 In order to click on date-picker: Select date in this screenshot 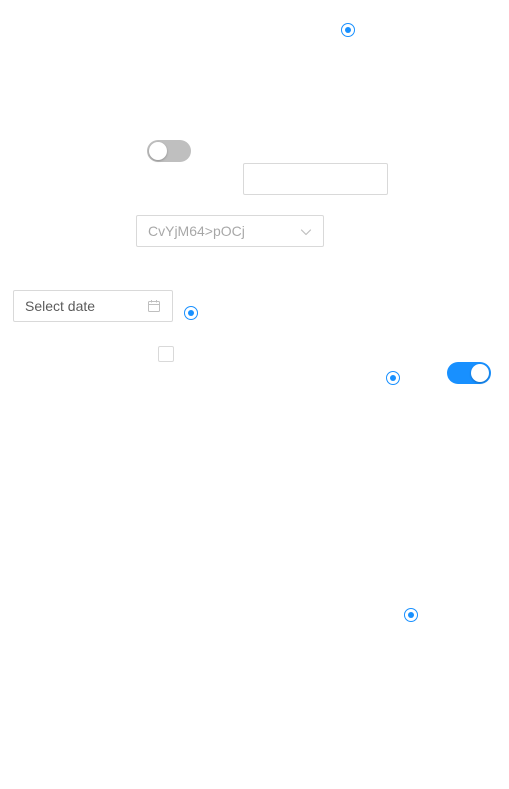, I will do `click(93, 306)`.